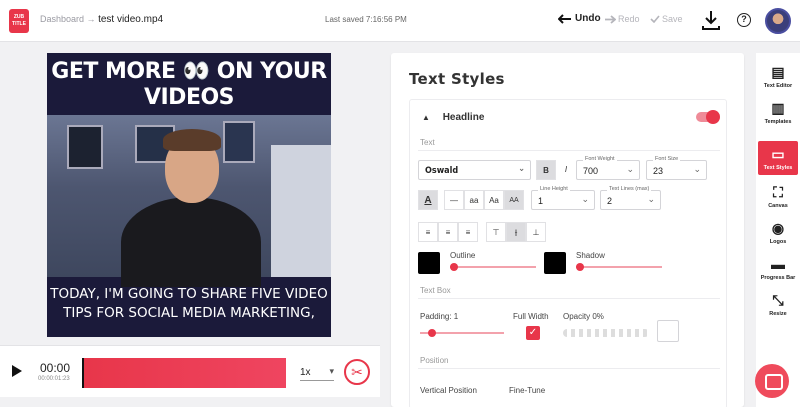  What do you see at coordinates (516, 232) in the screenshot?
I see `valign-middle-icon: ⫲` at bounding box center [516, 232].